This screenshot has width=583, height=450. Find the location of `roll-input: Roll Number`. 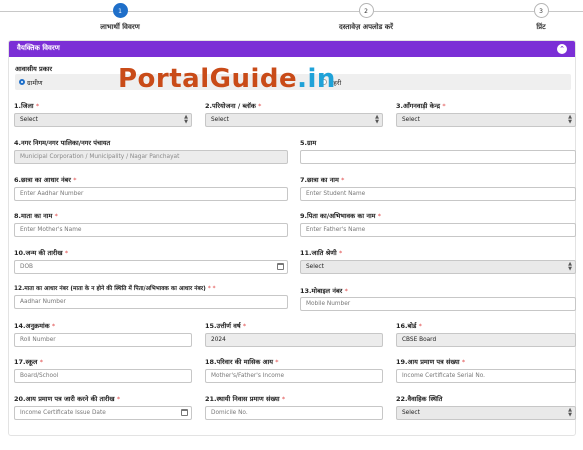

roll-input: Roll Number is located at coordinates (103, 340).